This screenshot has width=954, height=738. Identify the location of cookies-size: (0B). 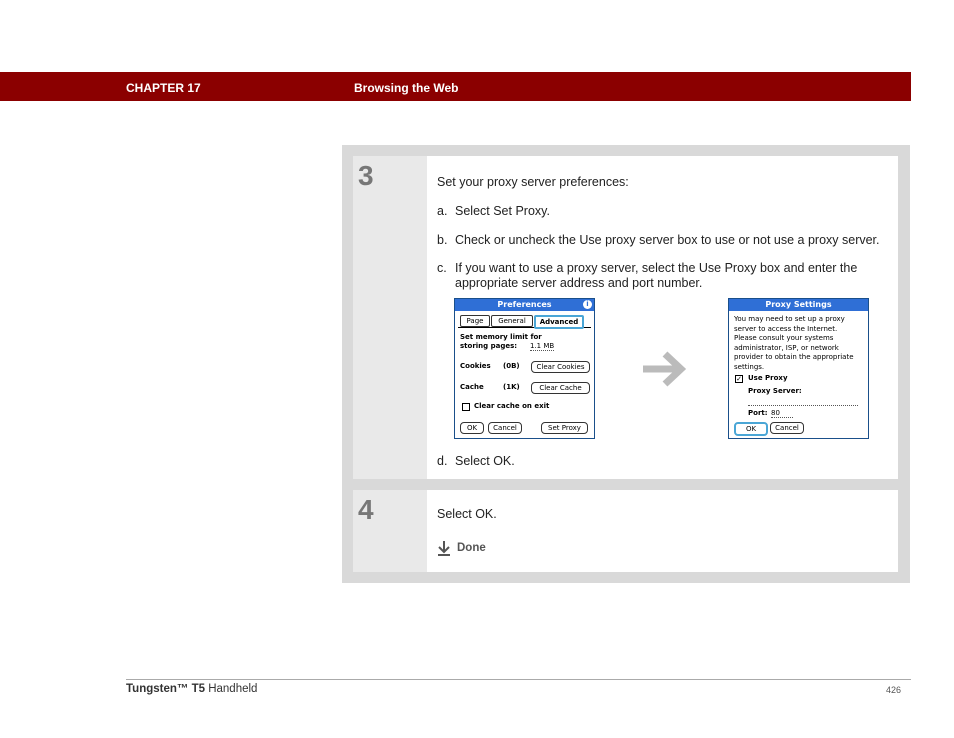
(511, 366).